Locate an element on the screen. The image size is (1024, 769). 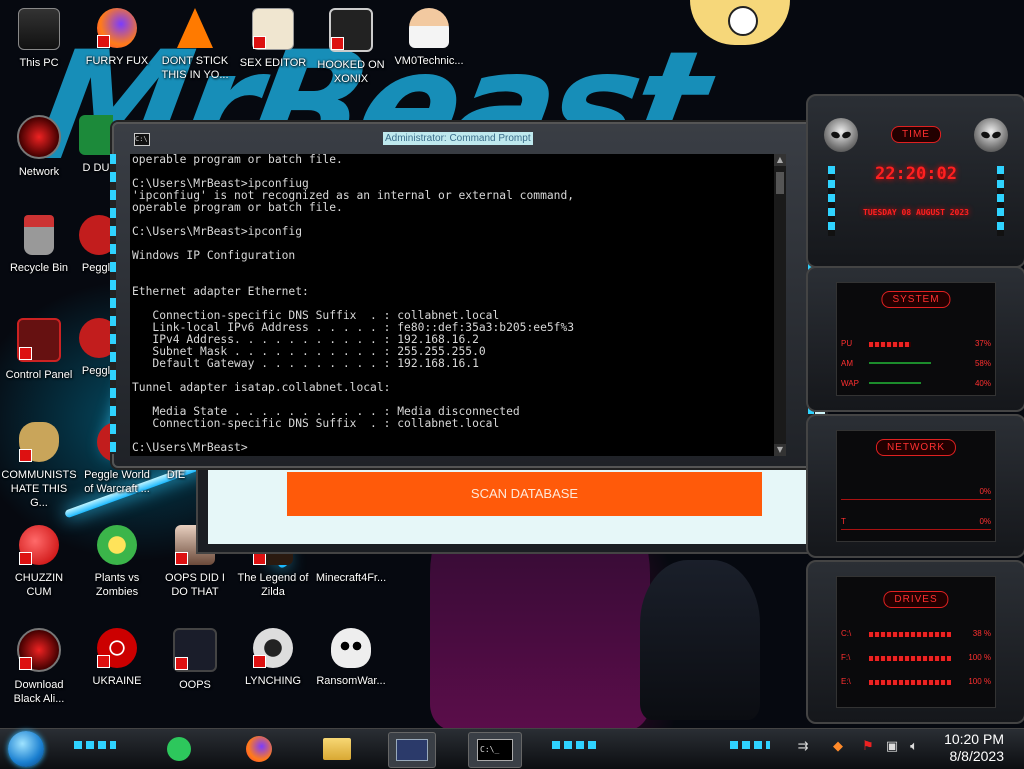
icon-label: SEX EDITOR is located at coordinates (273, 63).